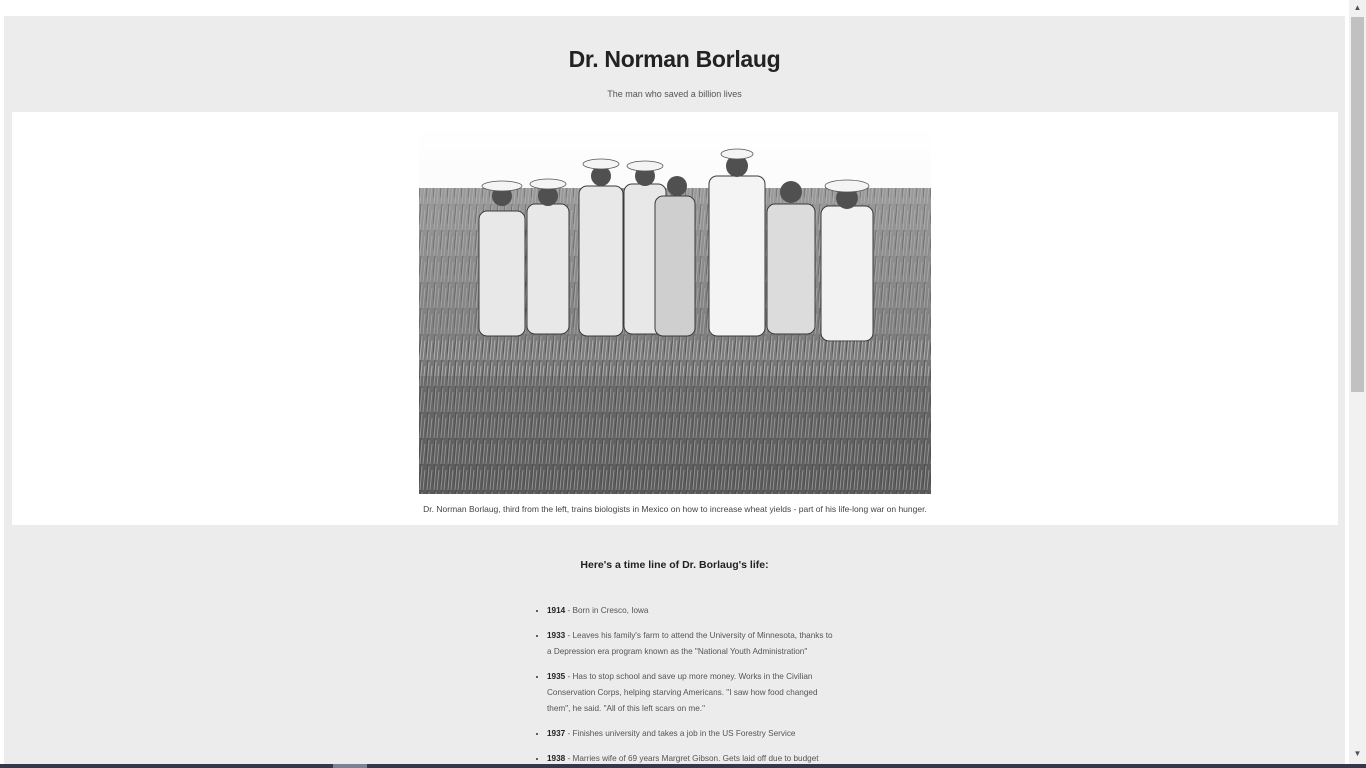 This screenshot has height=768, width=1366. What do you see at coordinates (607, 610) in the screenshot?
I see `timeline-text: - Born in Cresco, Iowa` at bounding box center [607, 610].